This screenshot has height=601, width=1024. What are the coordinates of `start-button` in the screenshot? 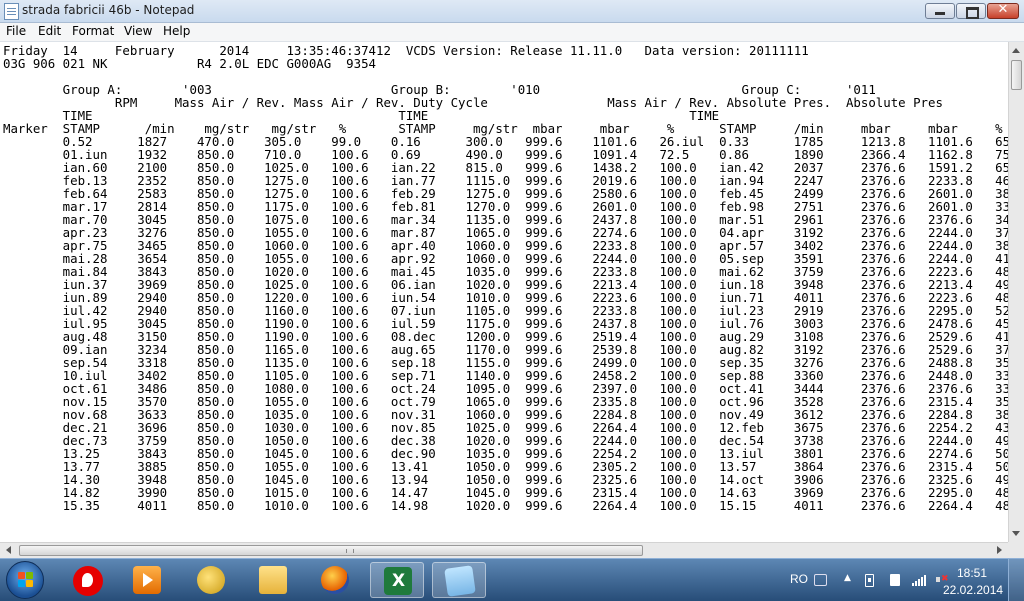 It's located at (25, 580).